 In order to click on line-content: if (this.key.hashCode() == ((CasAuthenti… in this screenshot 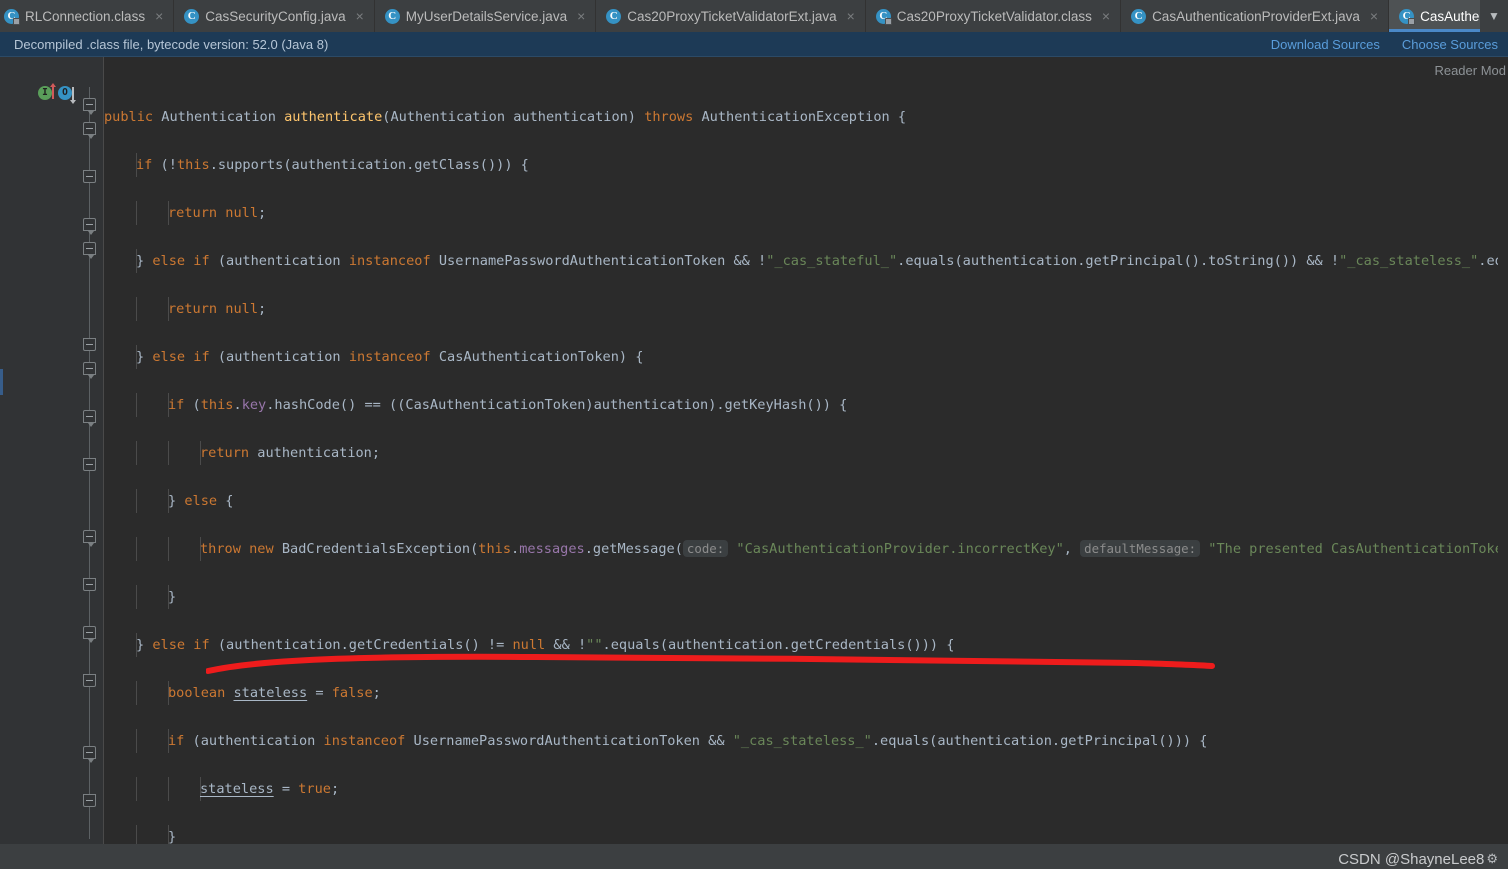, I will do `click(508, 405)`.